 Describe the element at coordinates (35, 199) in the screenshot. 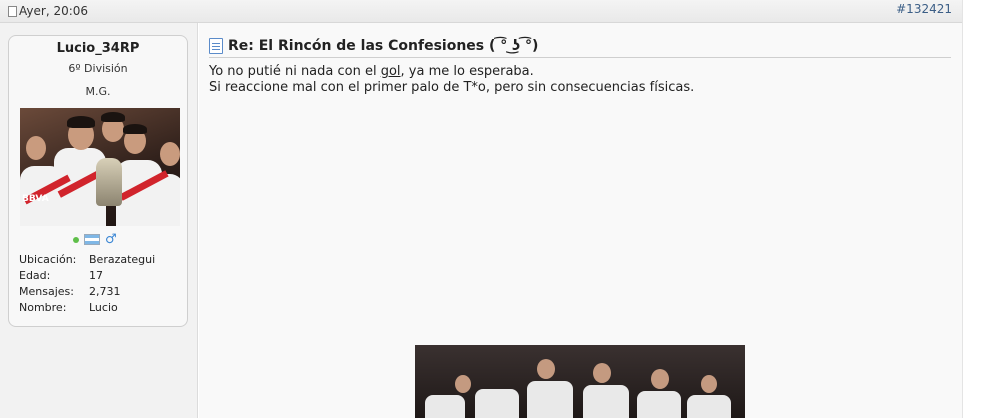

I see `avatar-sponsor-text: BBVA` at that location.